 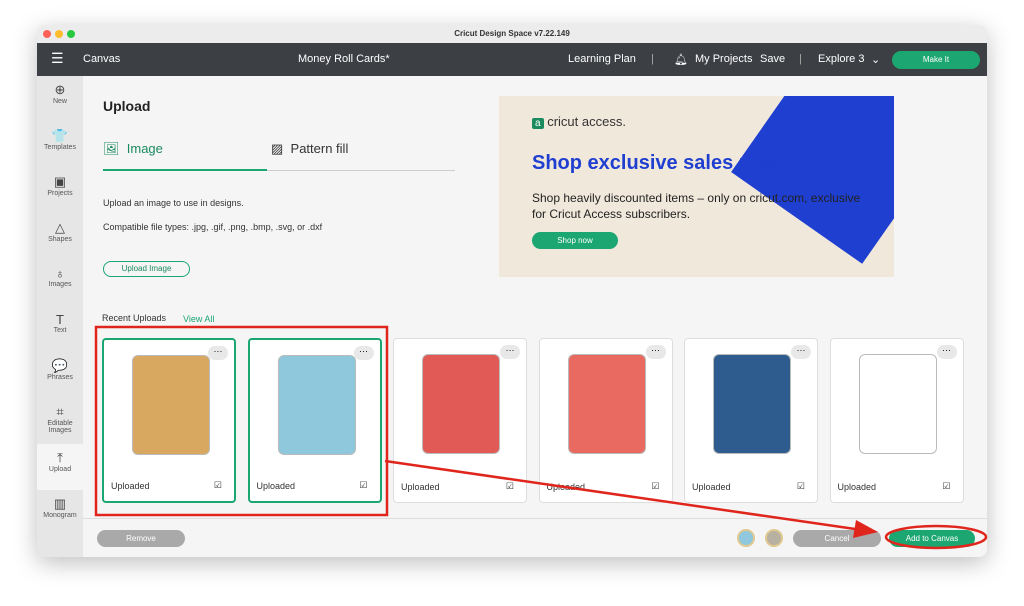 What do you see at coordinates (936, 537) in the screenshot?
I see `highlight-ellipse` at bounding box center [936, 537].